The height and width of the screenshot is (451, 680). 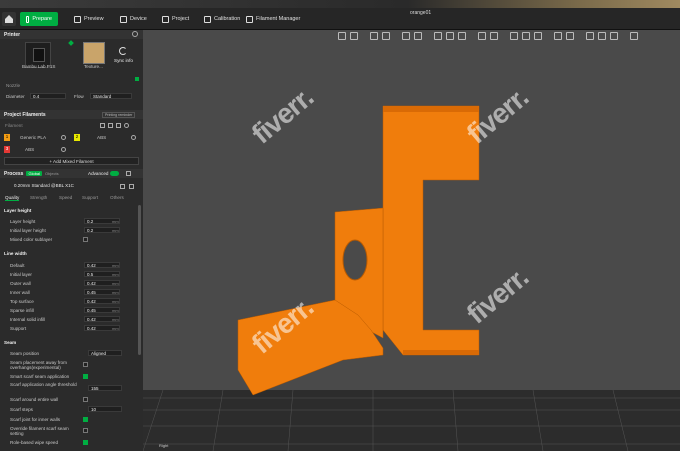 What do you see at coordinates (101, 137) in the screenshot?
I see `filament-name-2: ABS` at bounding box center [101, 137].